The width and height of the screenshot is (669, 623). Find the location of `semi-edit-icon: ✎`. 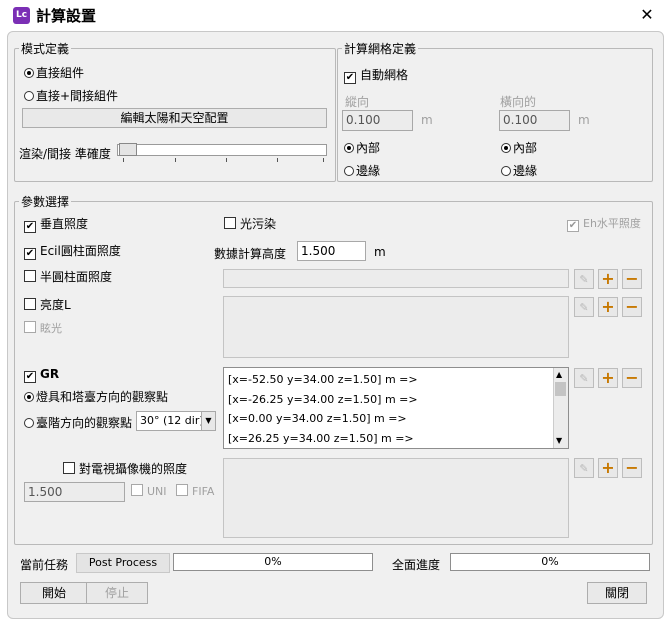

semi-edit-icon: ✎ is located at coordinates (584, 279).